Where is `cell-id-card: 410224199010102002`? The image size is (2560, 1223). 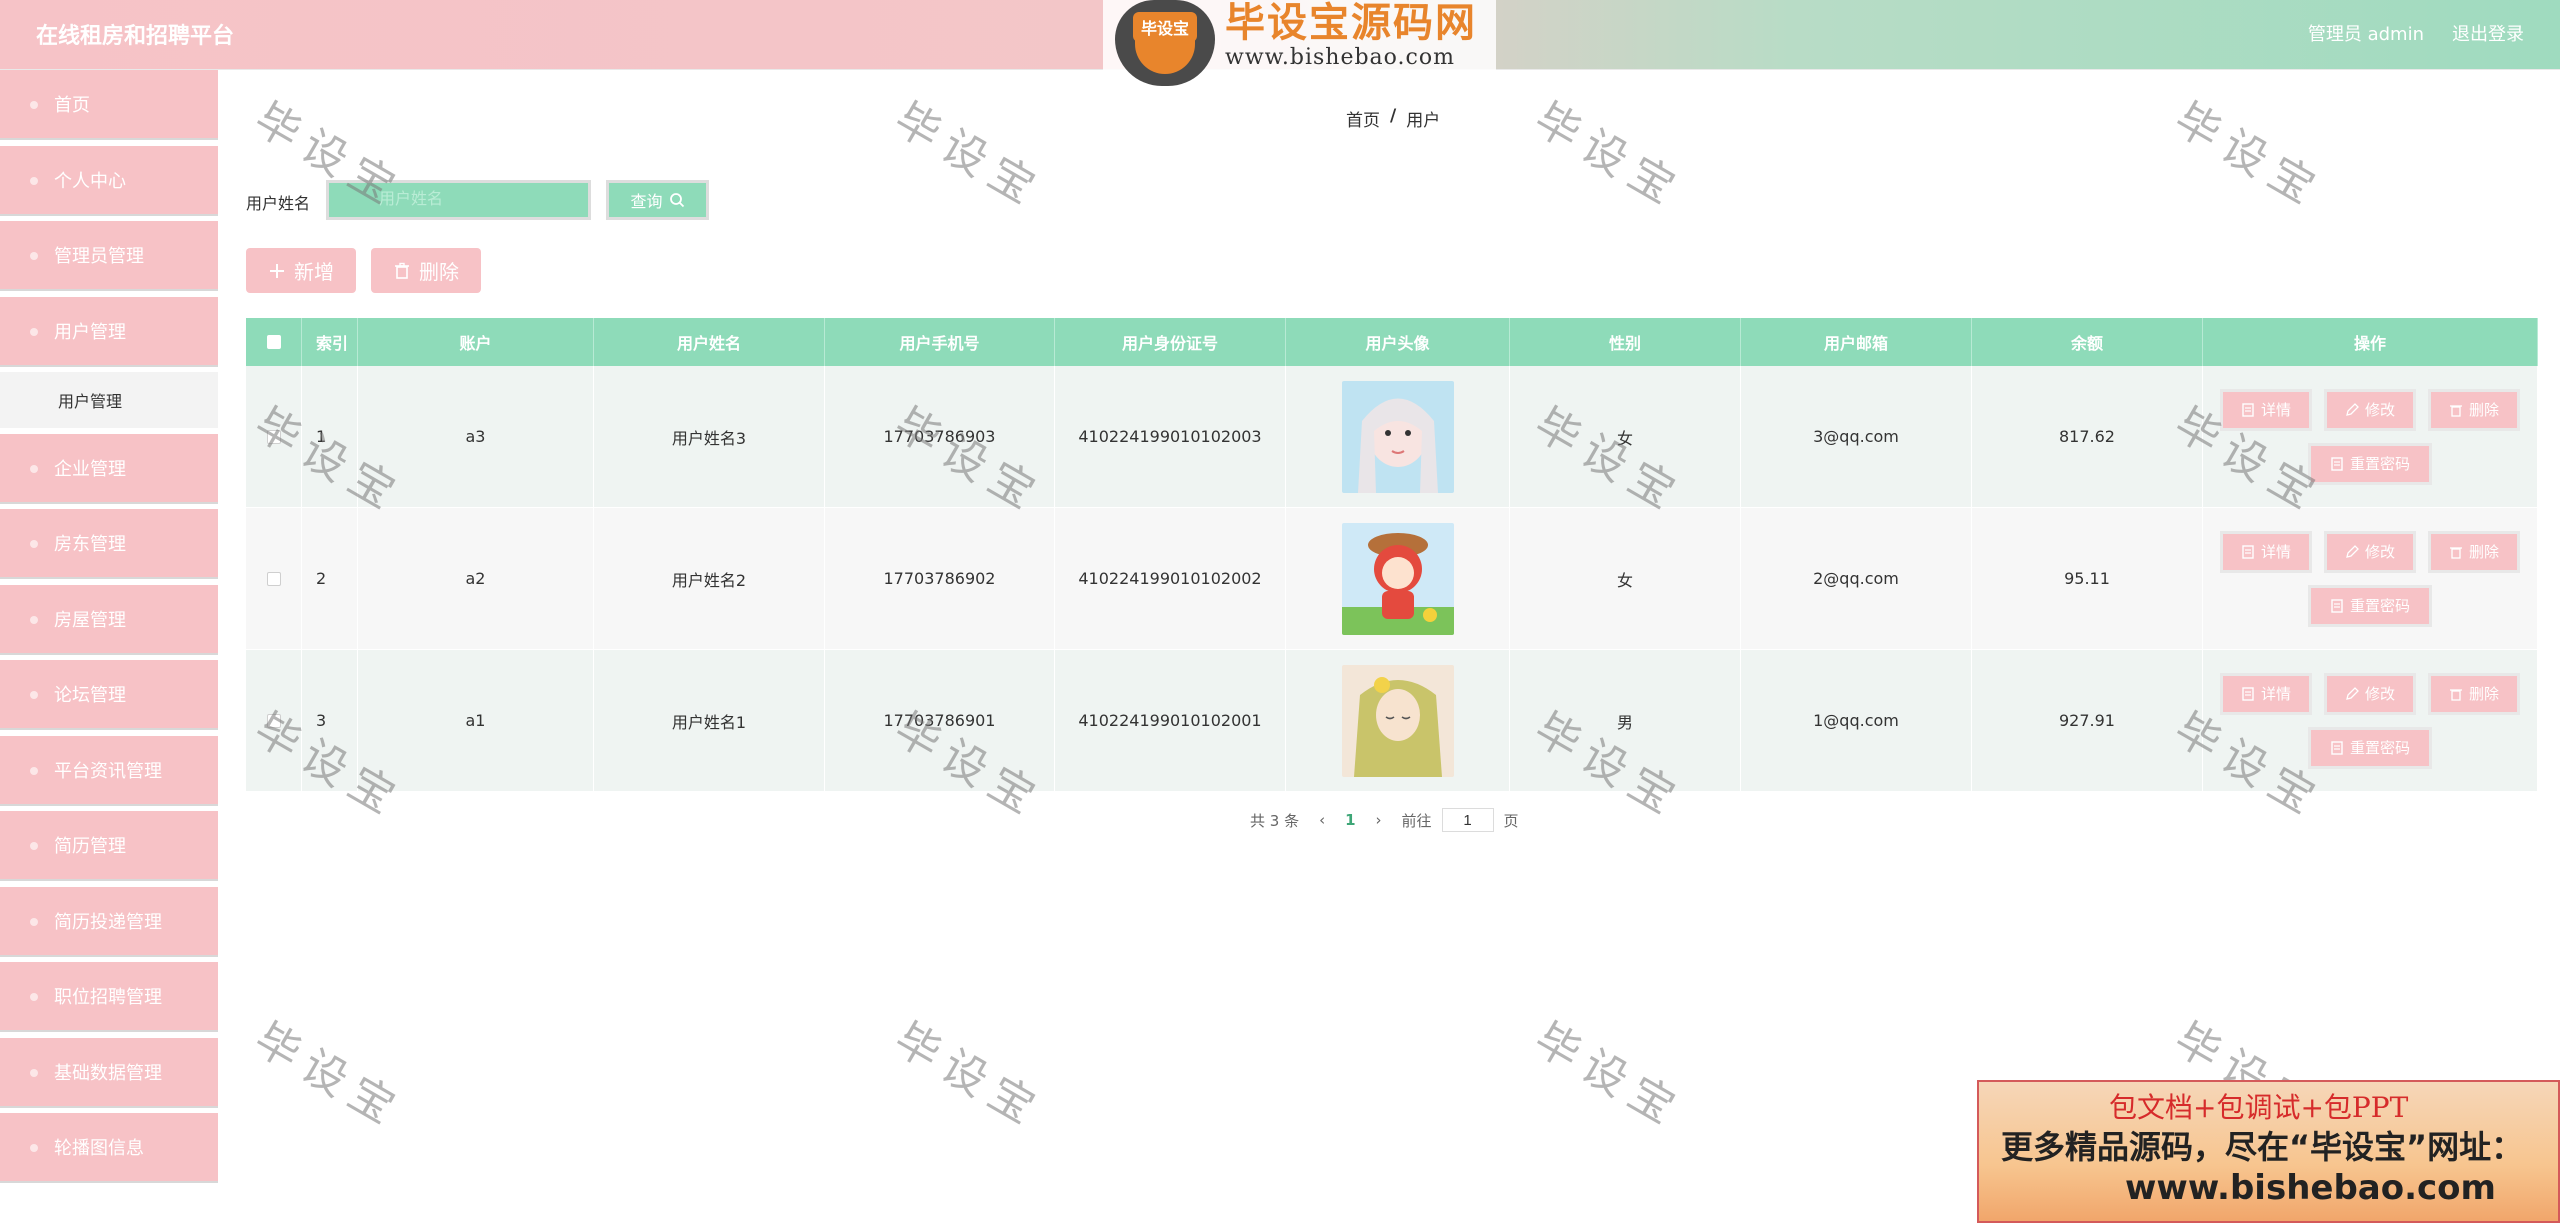 cell-id-card: 410224199010102002 is located at coordinates (1170, 578).